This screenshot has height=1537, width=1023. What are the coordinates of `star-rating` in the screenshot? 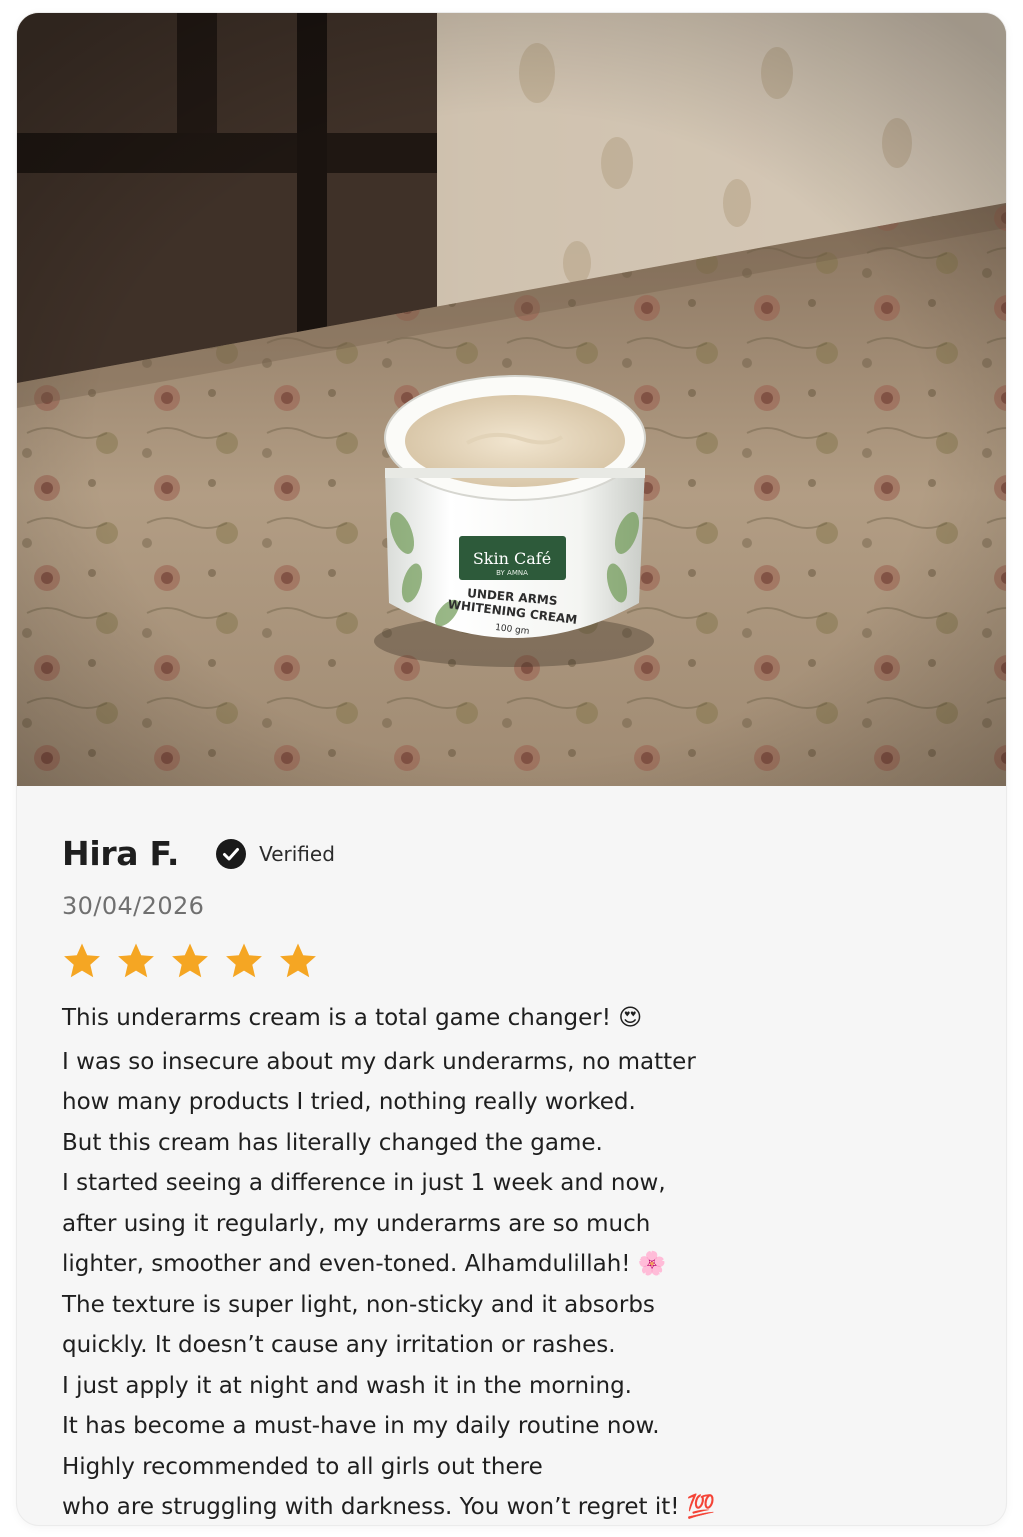 It's located at (190, 961).